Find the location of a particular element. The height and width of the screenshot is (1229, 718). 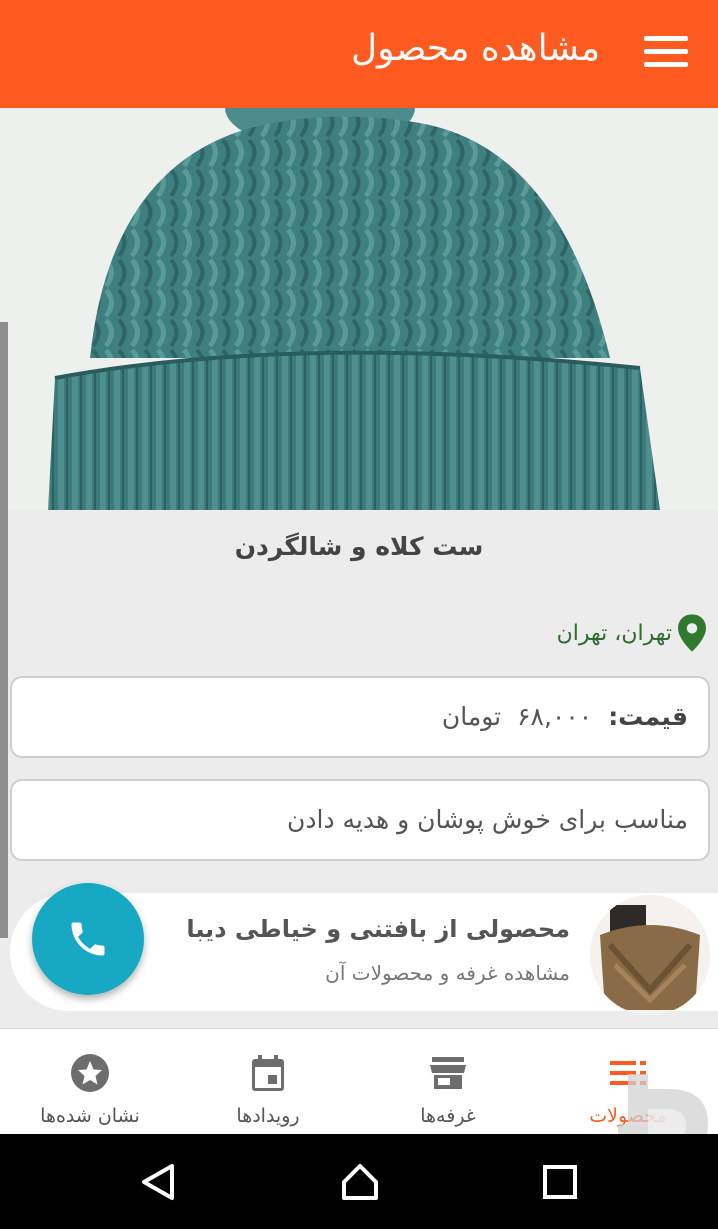

nav-bookmarks-label: نشان شده‌ها is located at coordinates (90, 1116).